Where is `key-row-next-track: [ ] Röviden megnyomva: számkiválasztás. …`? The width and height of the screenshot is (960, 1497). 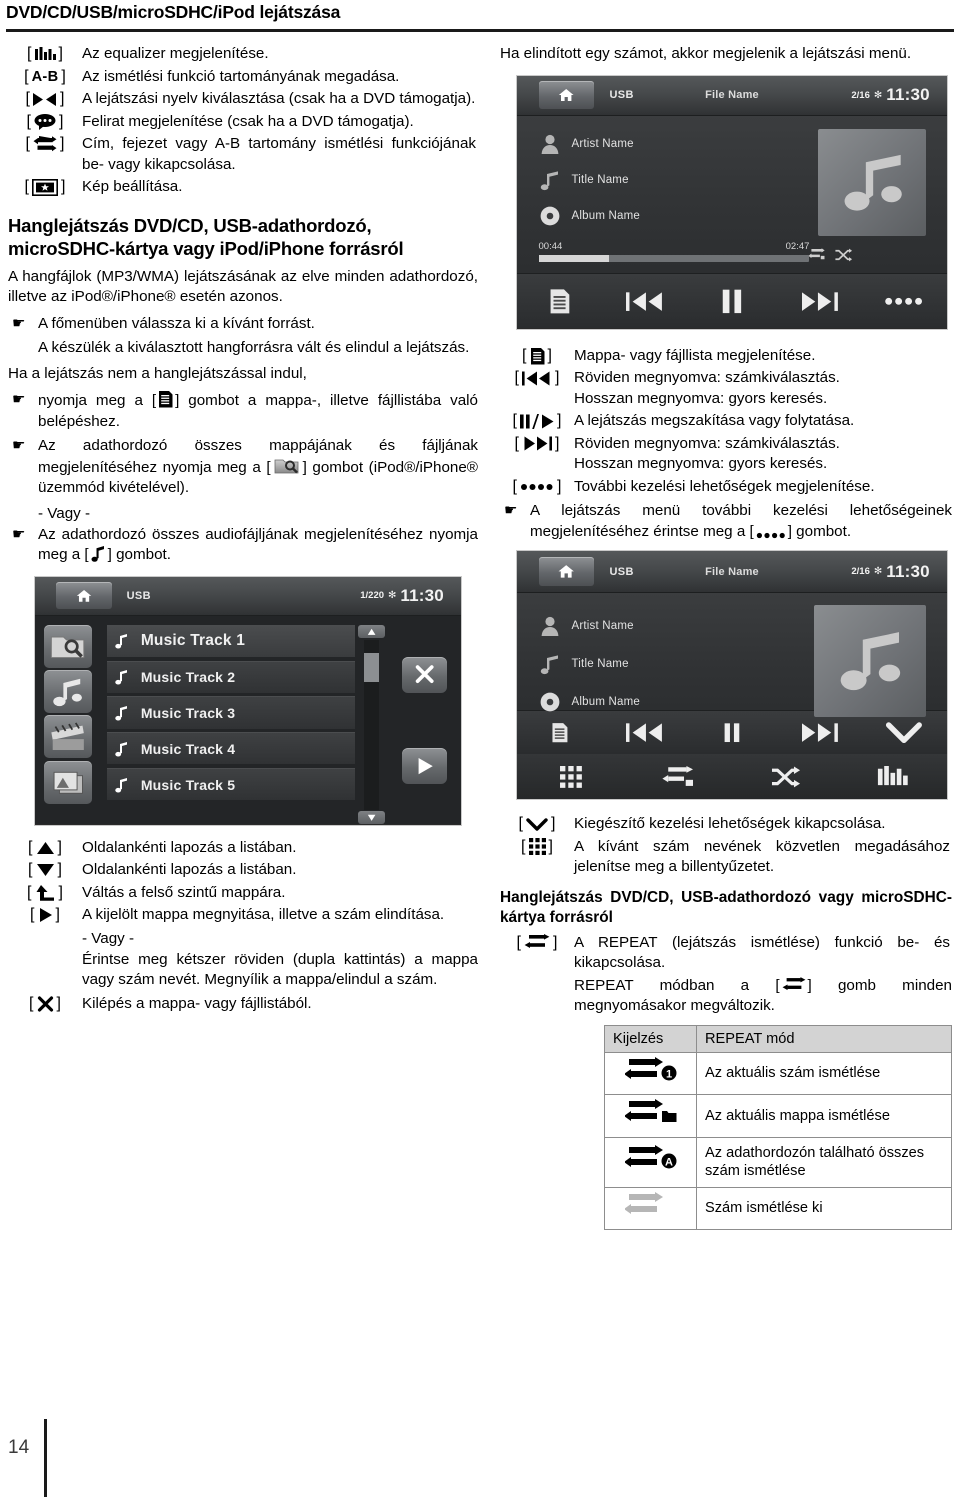
key-row-next-track: [ ] Röviden megnyomva: számkiválasztás. … is located at coordinates (726, 454).